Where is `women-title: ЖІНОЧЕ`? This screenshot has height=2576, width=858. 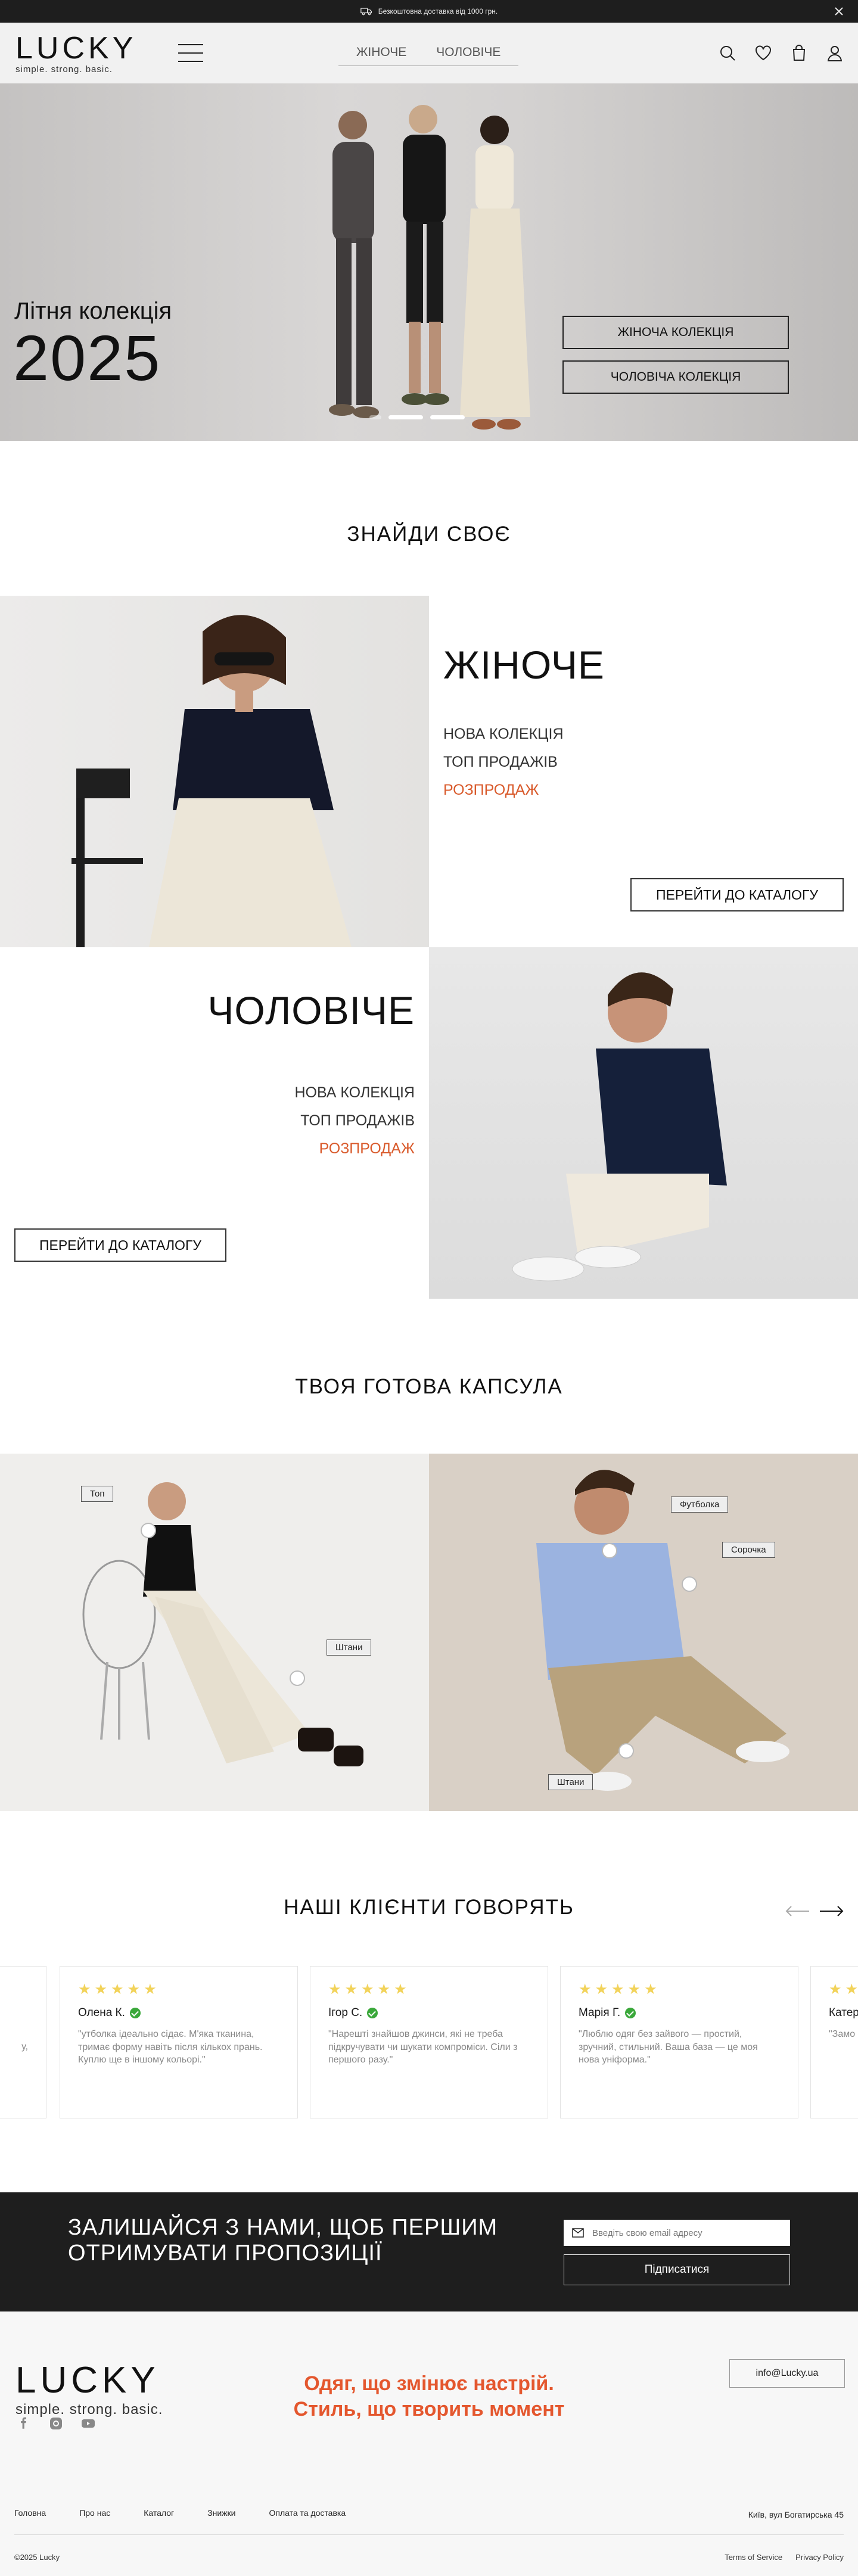 women-title: ЖІНОЧЕ is located at coordinates (524, 665).